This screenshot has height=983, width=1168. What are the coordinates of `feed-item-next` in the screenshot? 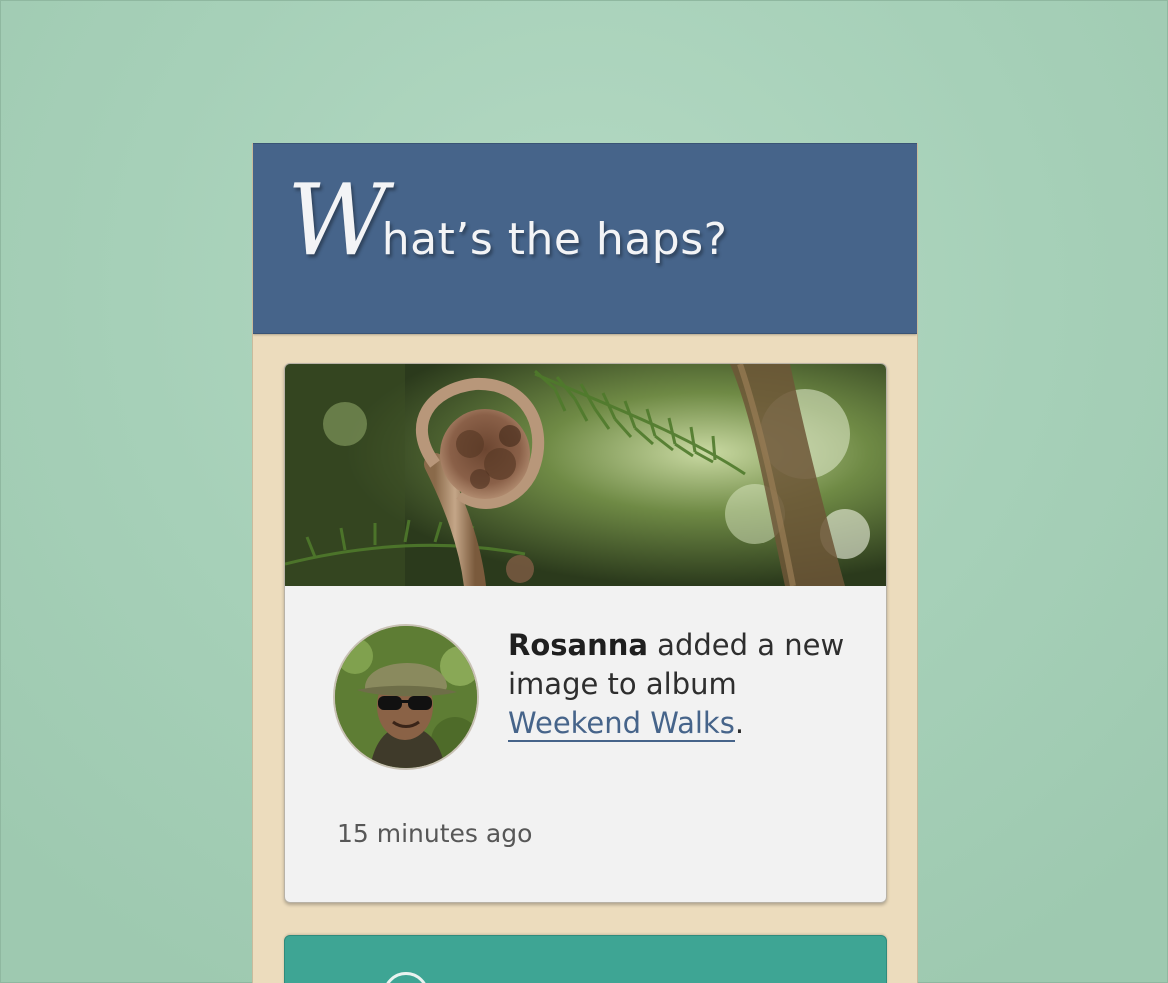 It's located at (585, 959).